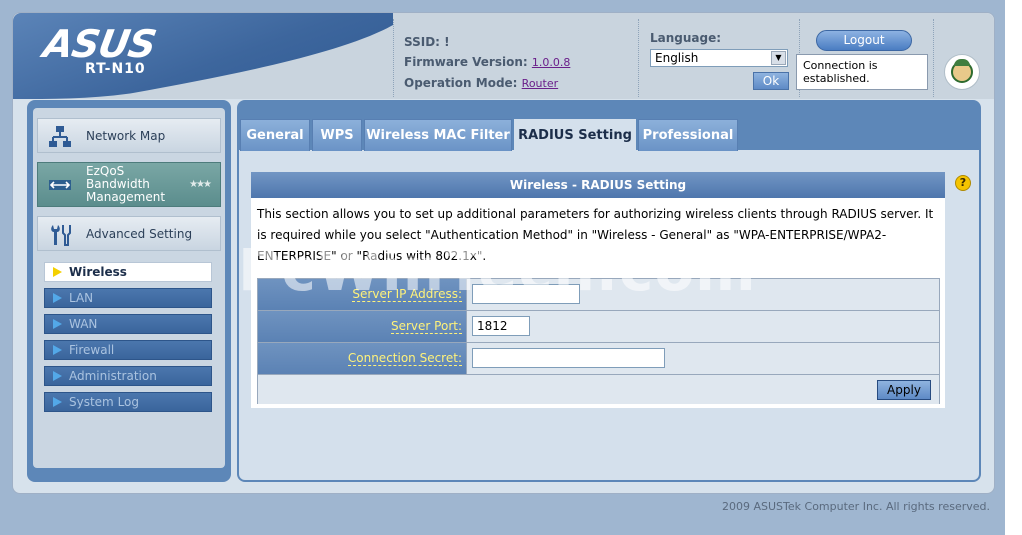  What do you see at coordinates (128, 350) in the screenshot?
I see `sidebar-subitem-firewall: Firewall` at bounding box center [128, 350].